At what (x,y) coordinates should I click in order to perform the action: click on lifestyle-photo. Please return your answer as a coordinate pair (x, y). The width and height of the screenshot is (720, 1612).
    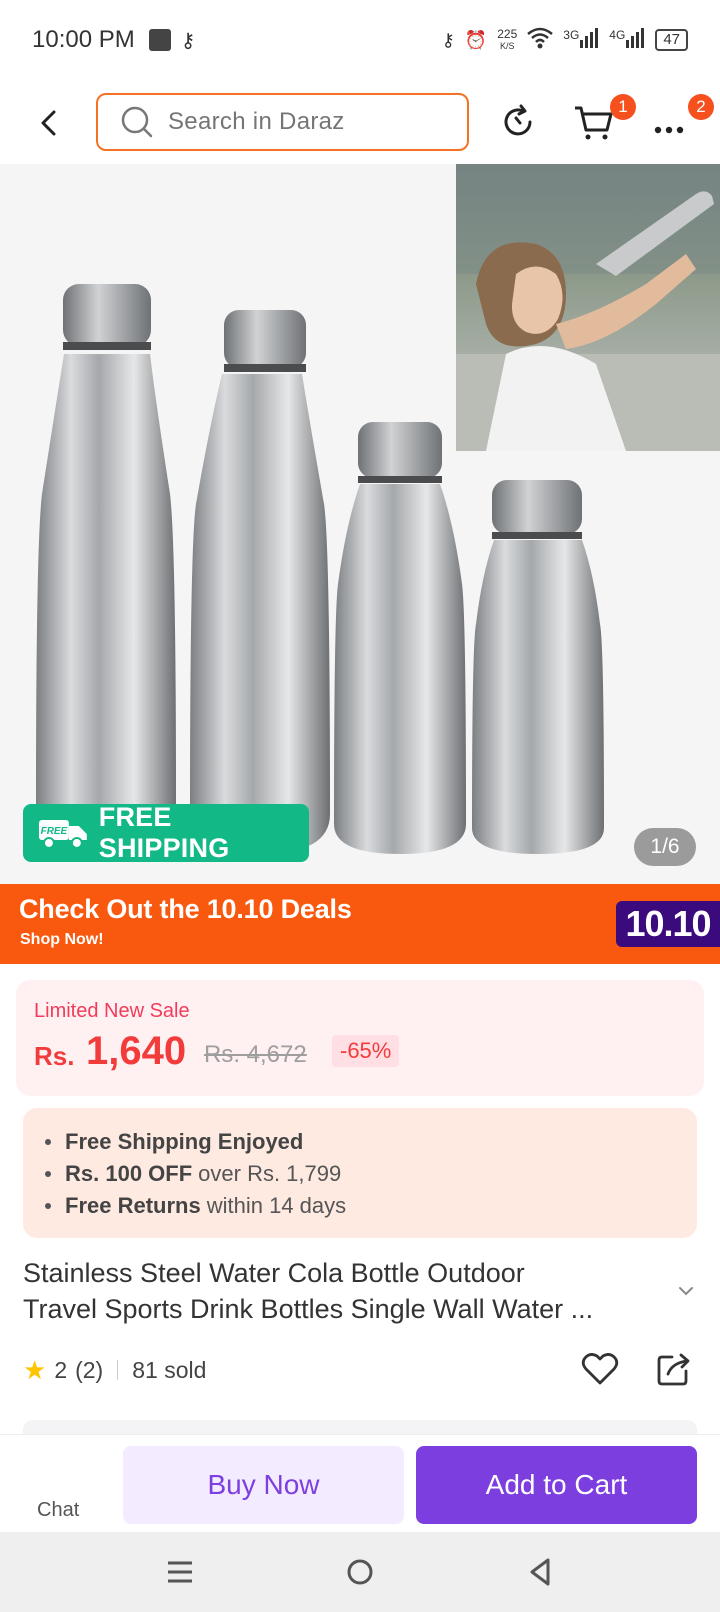
    Looking at the image, I should click on (588, 307).